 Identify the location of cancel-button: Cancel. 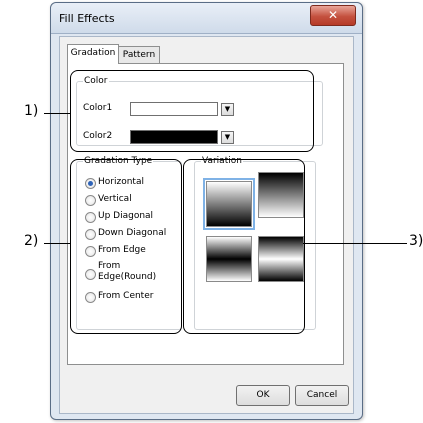
(322, 395).